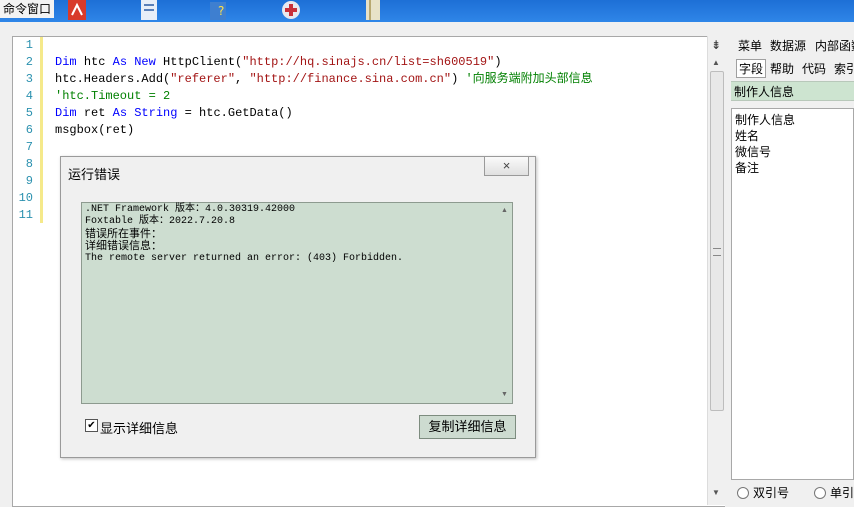 The width and height of the screenshot is (854, 507). I want to click on tab-index: 索引, so click(844, 68).